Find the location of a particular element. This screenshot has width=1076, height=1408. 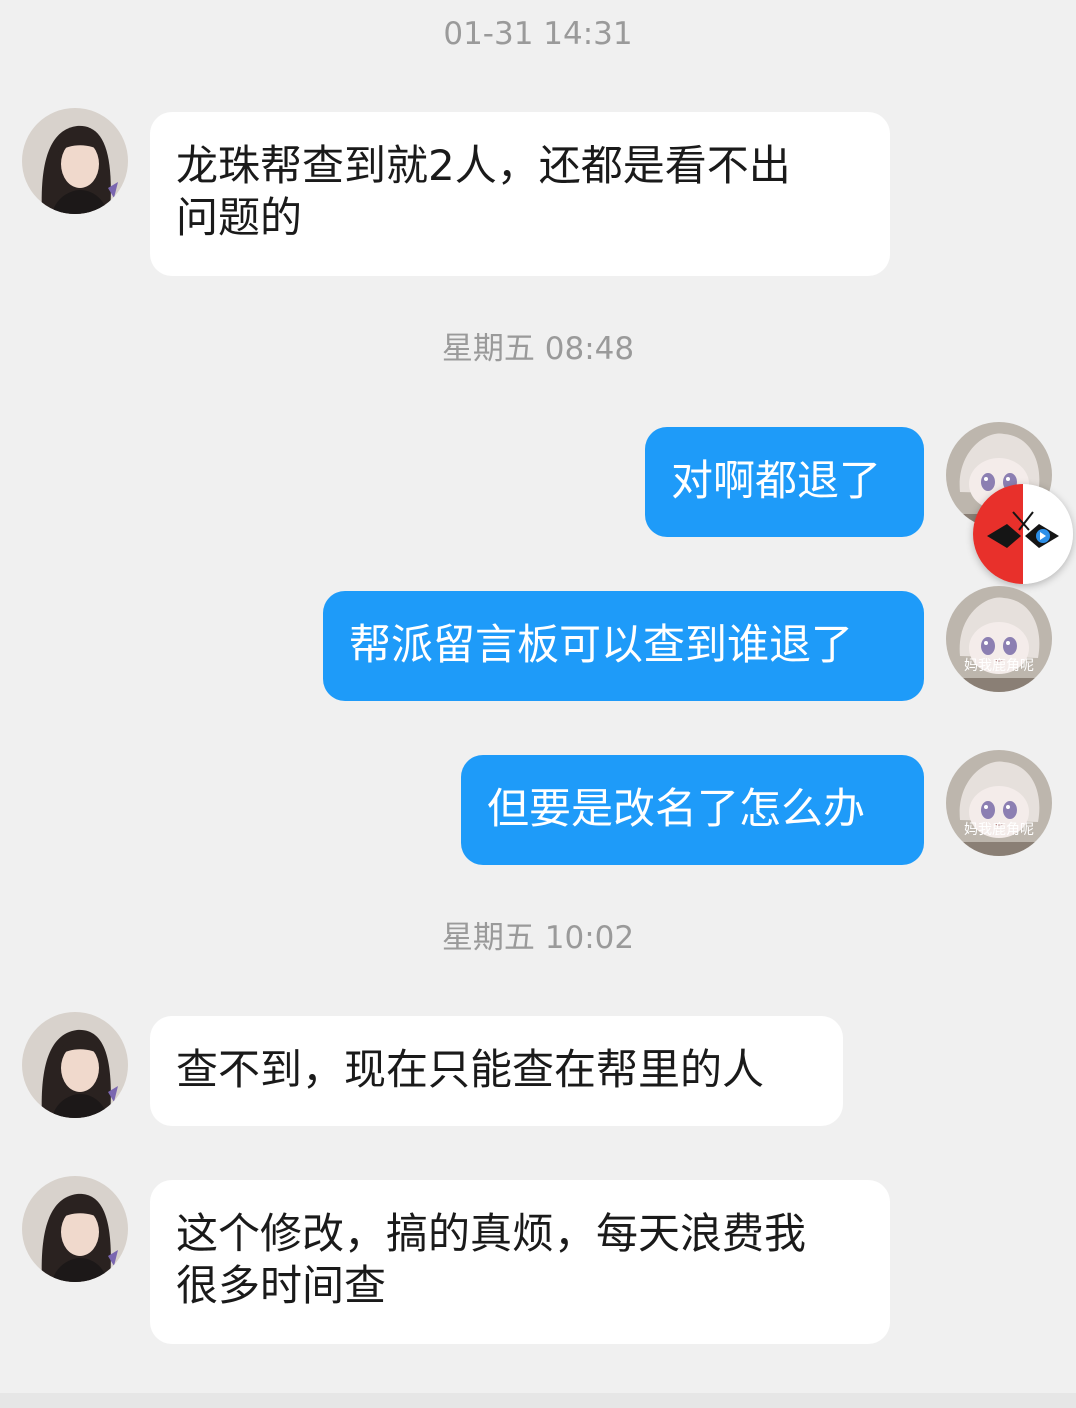

message-bubble-incoming: 查不到，现在只能查在帮里的人 is located at coordinates (496, 1071).